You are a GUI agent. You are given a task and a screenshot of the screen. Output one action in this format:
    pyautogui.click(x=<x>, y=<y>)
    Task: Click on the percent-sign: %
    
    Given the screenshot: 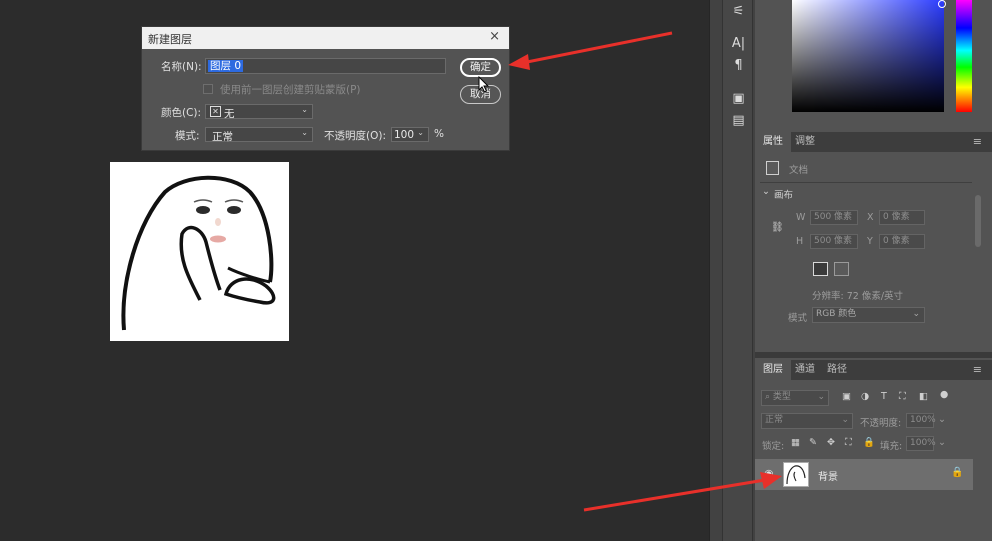 What is the action you would take?
    pyautogui.click(x=439, y=134)
    